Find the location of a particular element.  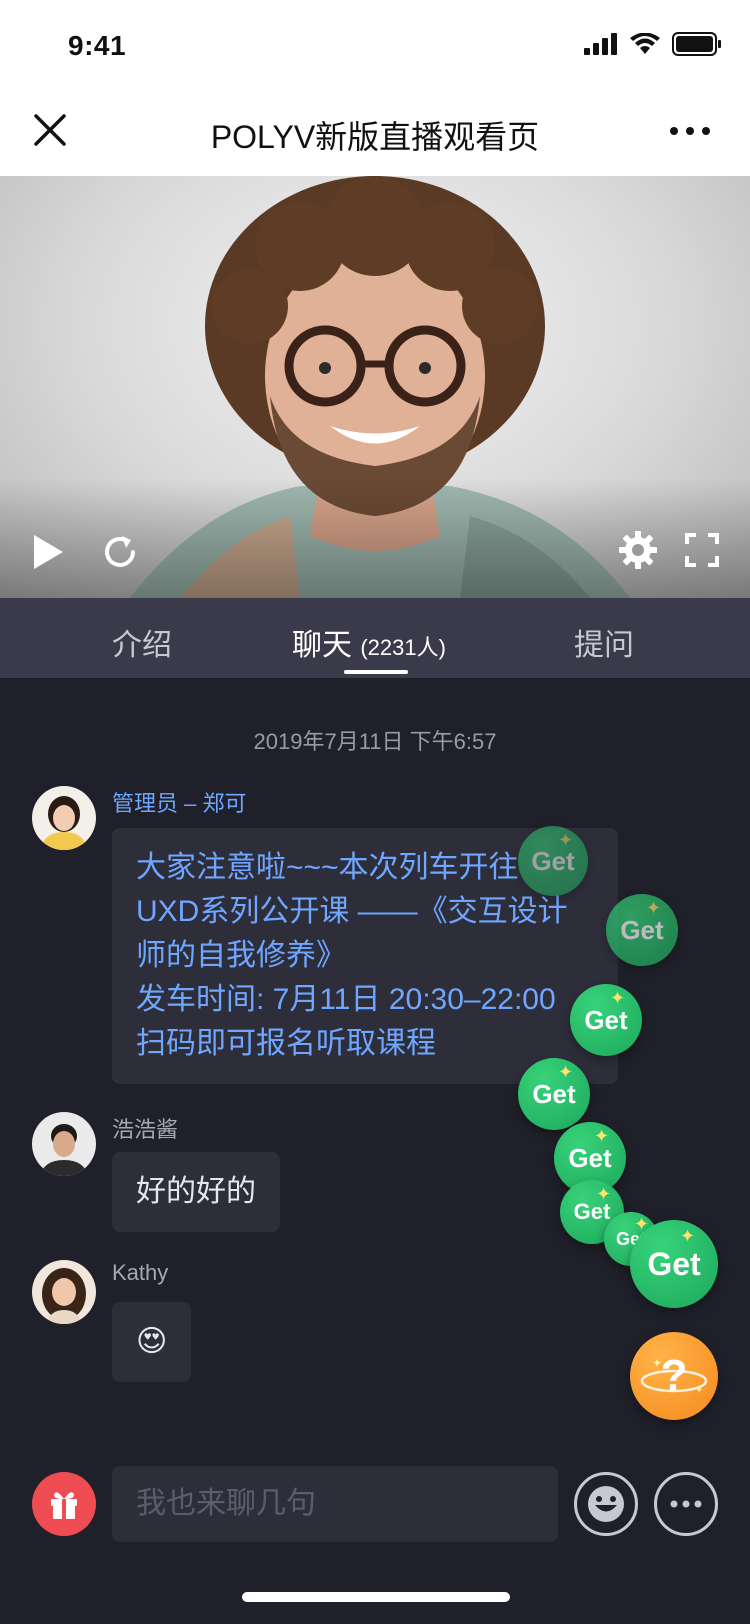

message-line: 师的自我修养》 is located at coordinates (241, 955).